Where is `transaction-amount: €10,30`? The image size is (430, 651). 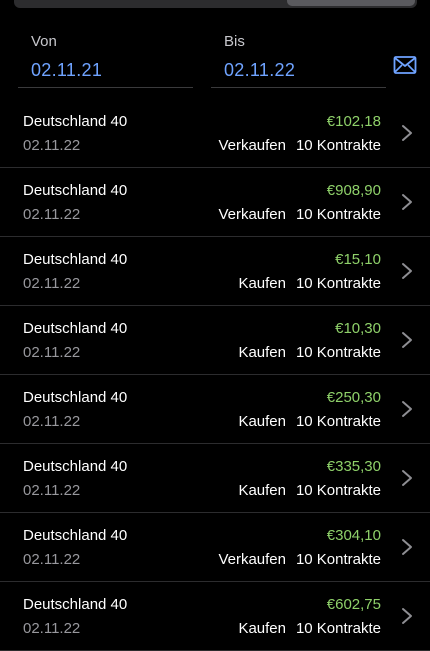
transaction-amount: €10,30 is located at coordinates (358, 328).